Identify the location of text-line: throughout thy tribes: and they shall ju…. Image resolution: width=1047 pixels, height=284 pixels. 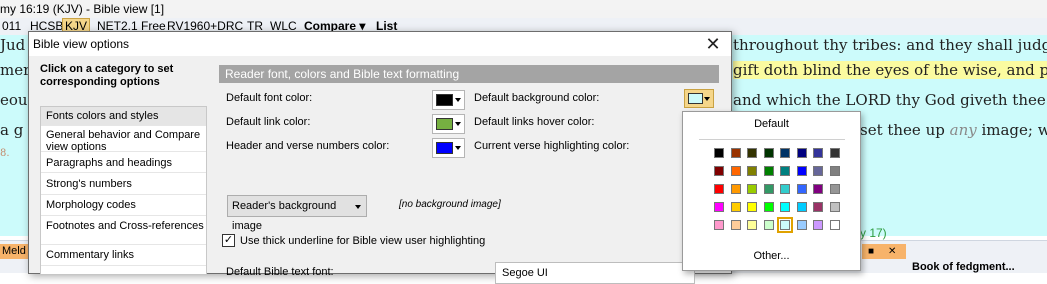
(890, 45).